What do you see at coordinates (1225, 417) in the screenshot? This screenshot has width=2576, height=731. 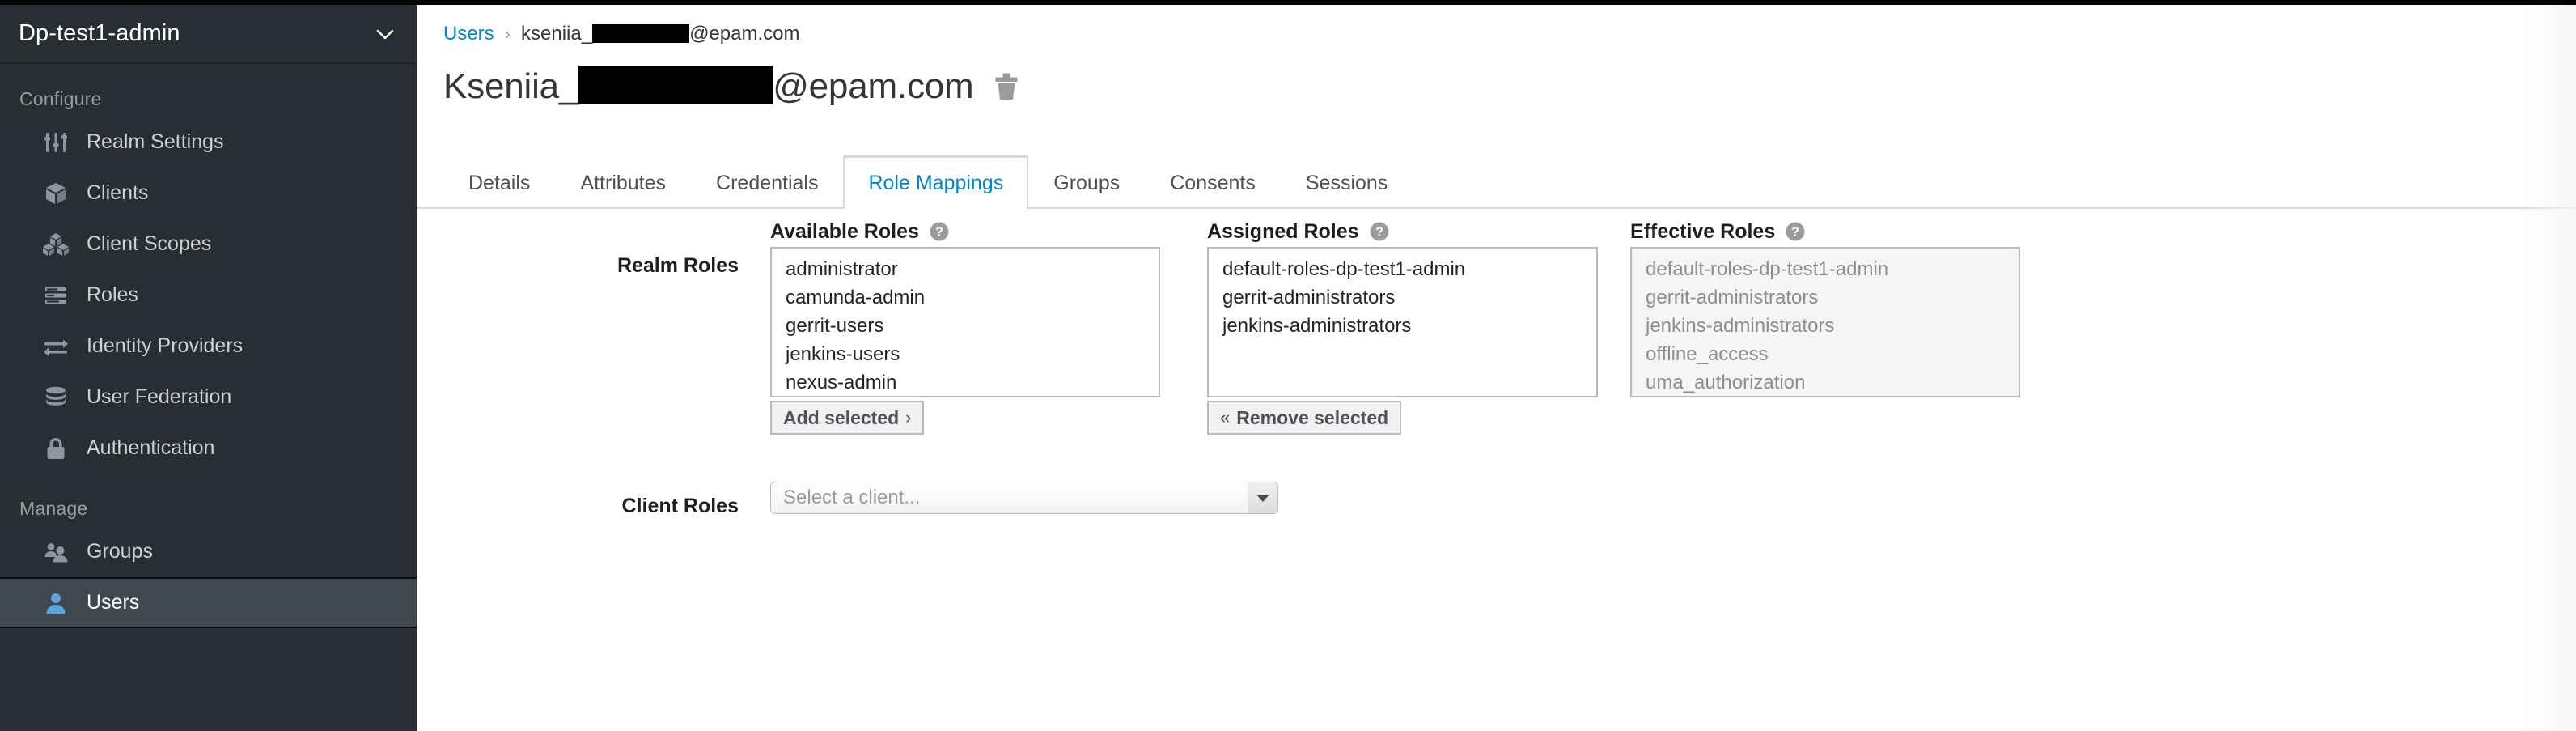 I see `double-chevron-left-icon: «` at bounding box center [1225, 417].